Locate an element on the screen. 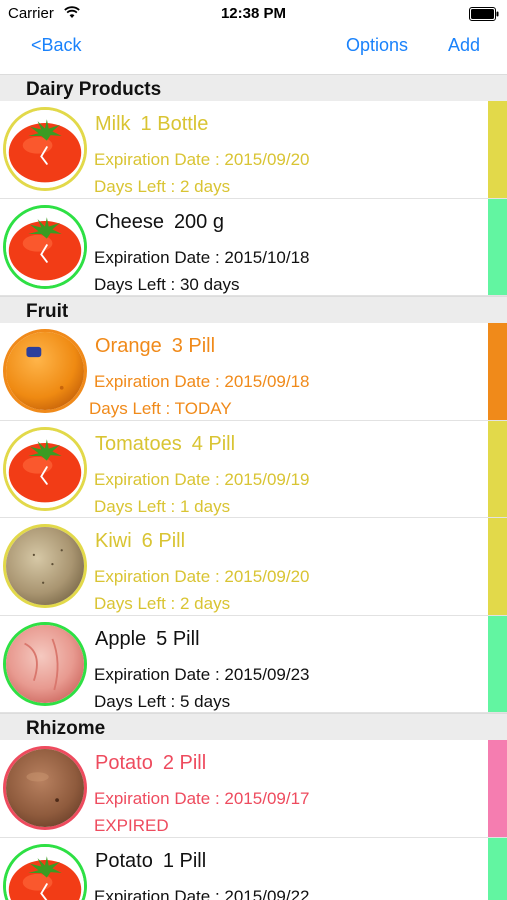 The image size is (507, 900). item-title: Kiwi 6 Pill is located at coordinates (140, 541).